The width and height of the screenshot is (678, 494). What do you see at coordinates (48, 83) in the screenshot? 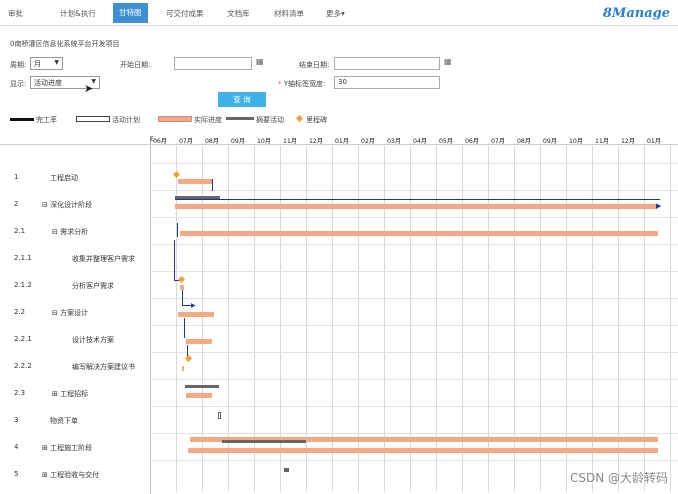
I see `display-value: 活动进度` at bounding box center [48, 83].